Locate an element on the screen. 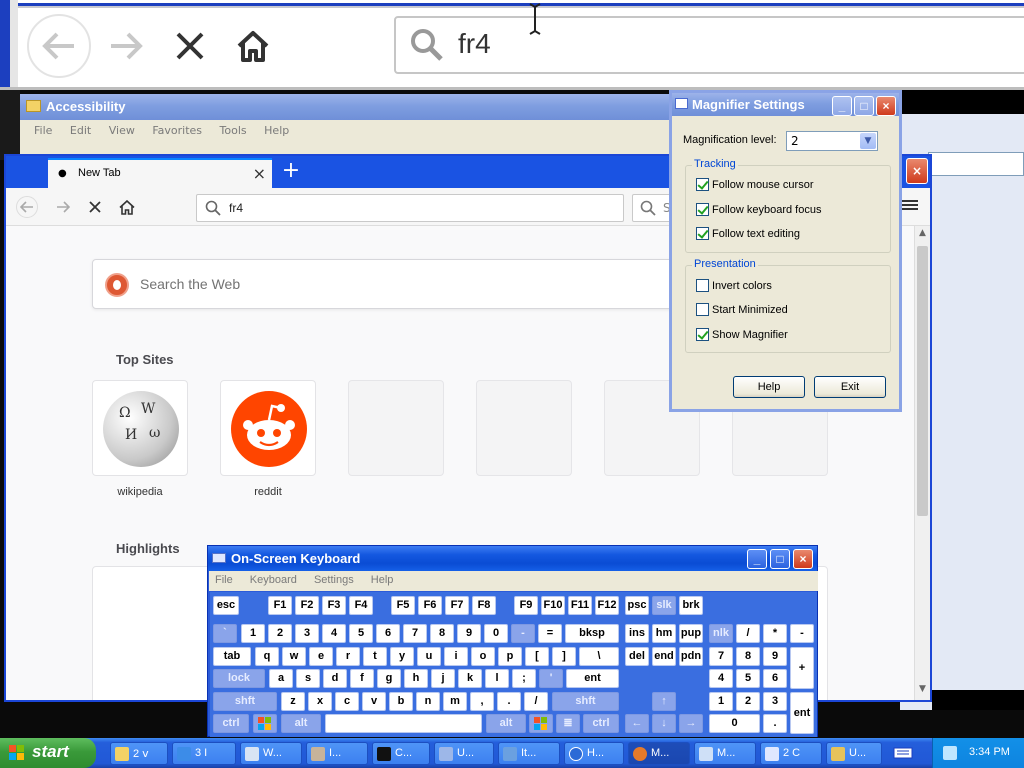 This screenshot has width=1024, height=768. key-u: u is located at coordinates (429, 656).